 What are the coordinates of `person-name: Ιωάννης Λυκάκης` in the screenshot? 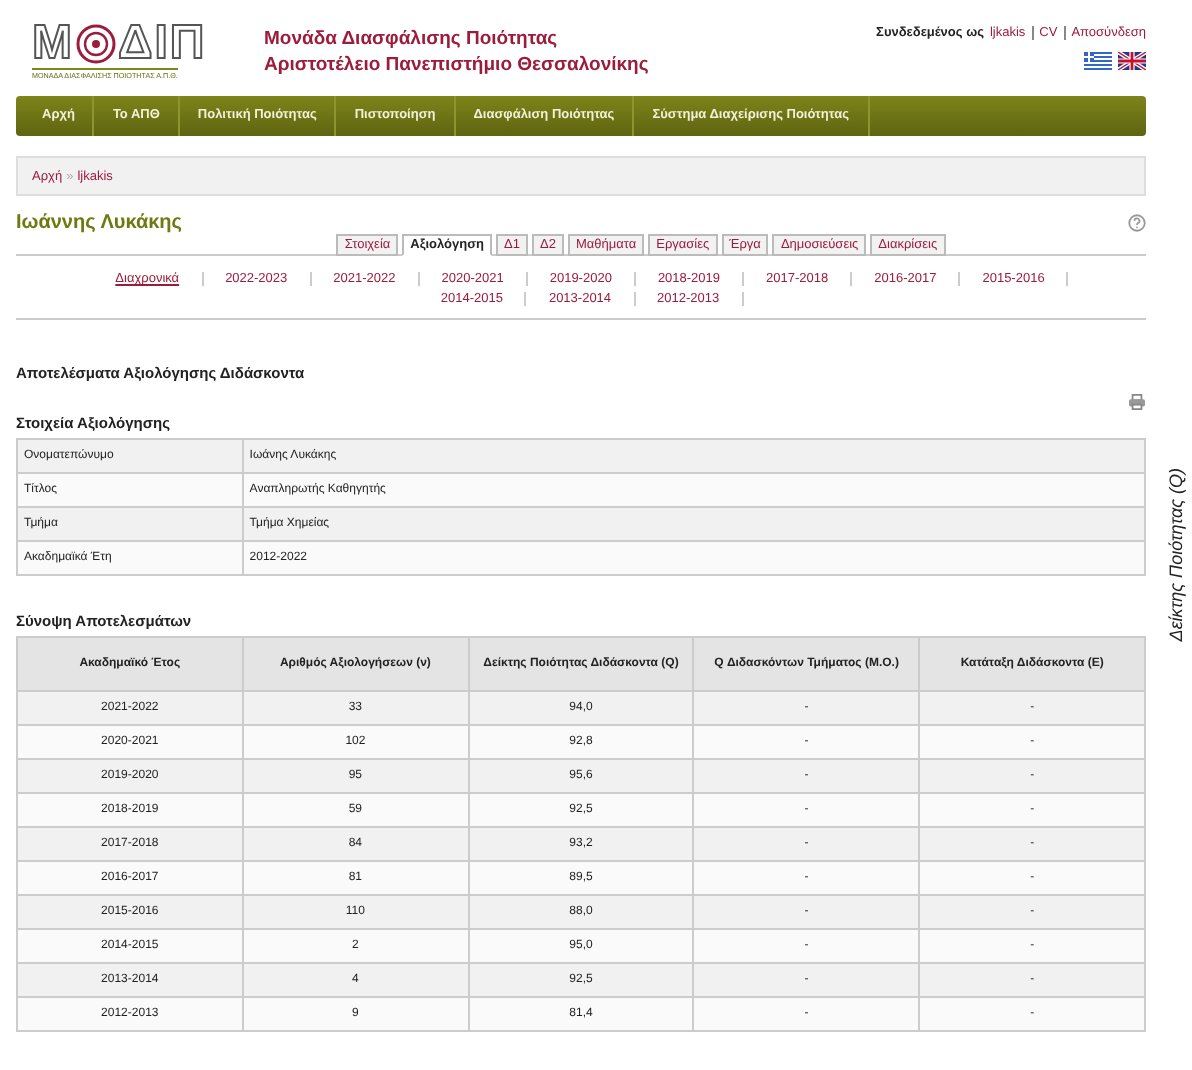 It's located at (99, 223).